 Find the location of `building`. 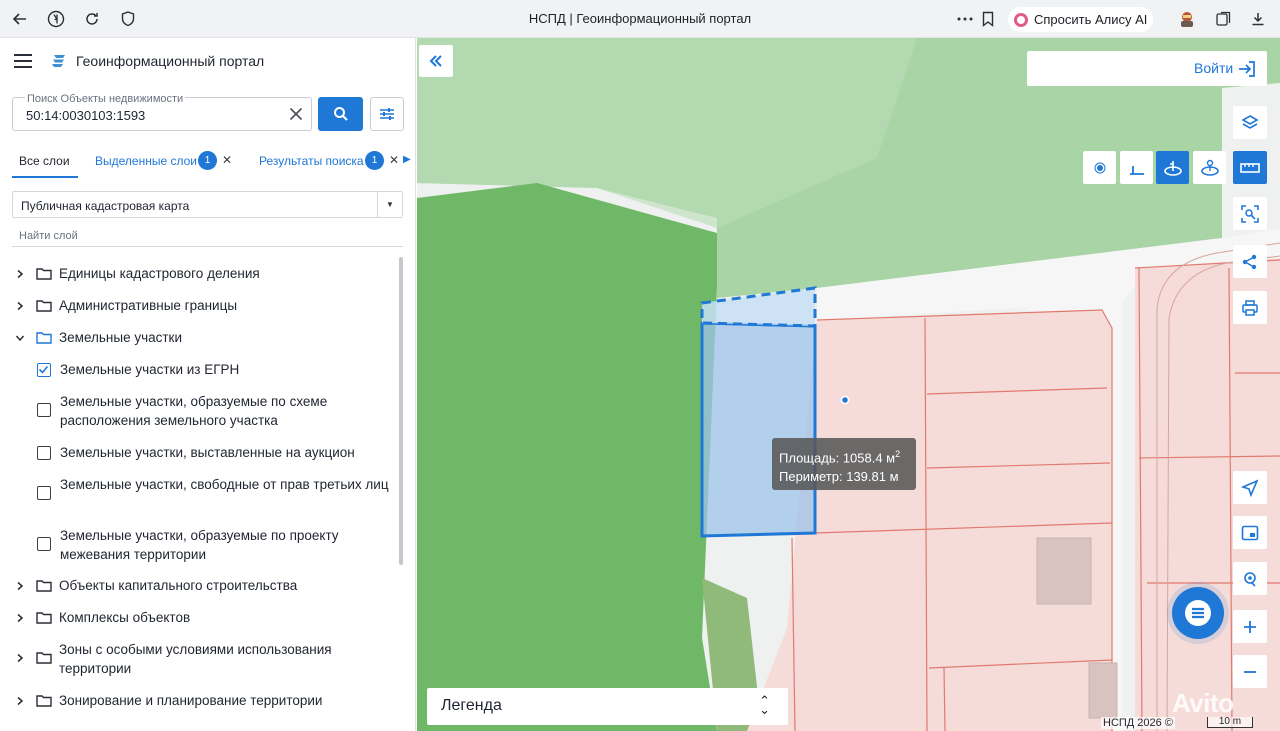

building is located at coordinates (1103, 690).